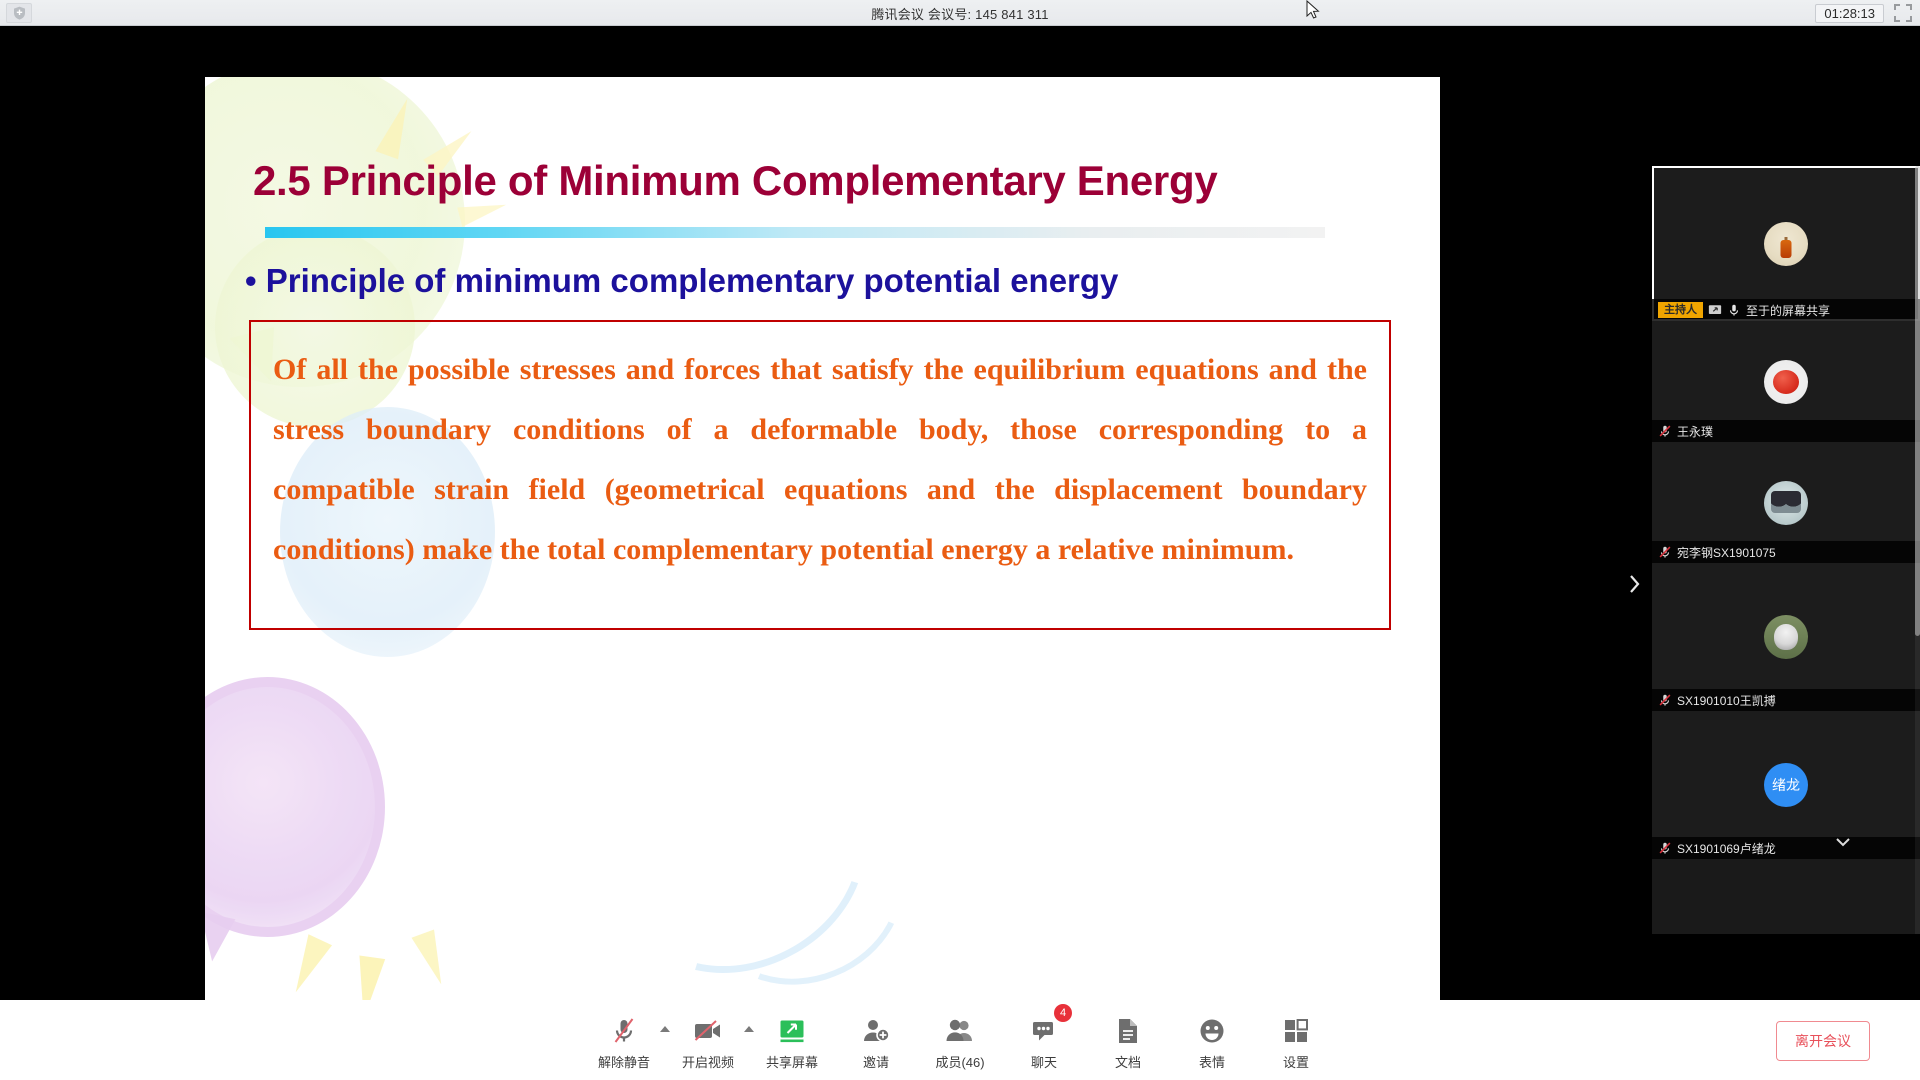 This screenshot has height=1080, width=1920. I want to click on toolbar-invite-button: 邀请, so click(876, 1040).